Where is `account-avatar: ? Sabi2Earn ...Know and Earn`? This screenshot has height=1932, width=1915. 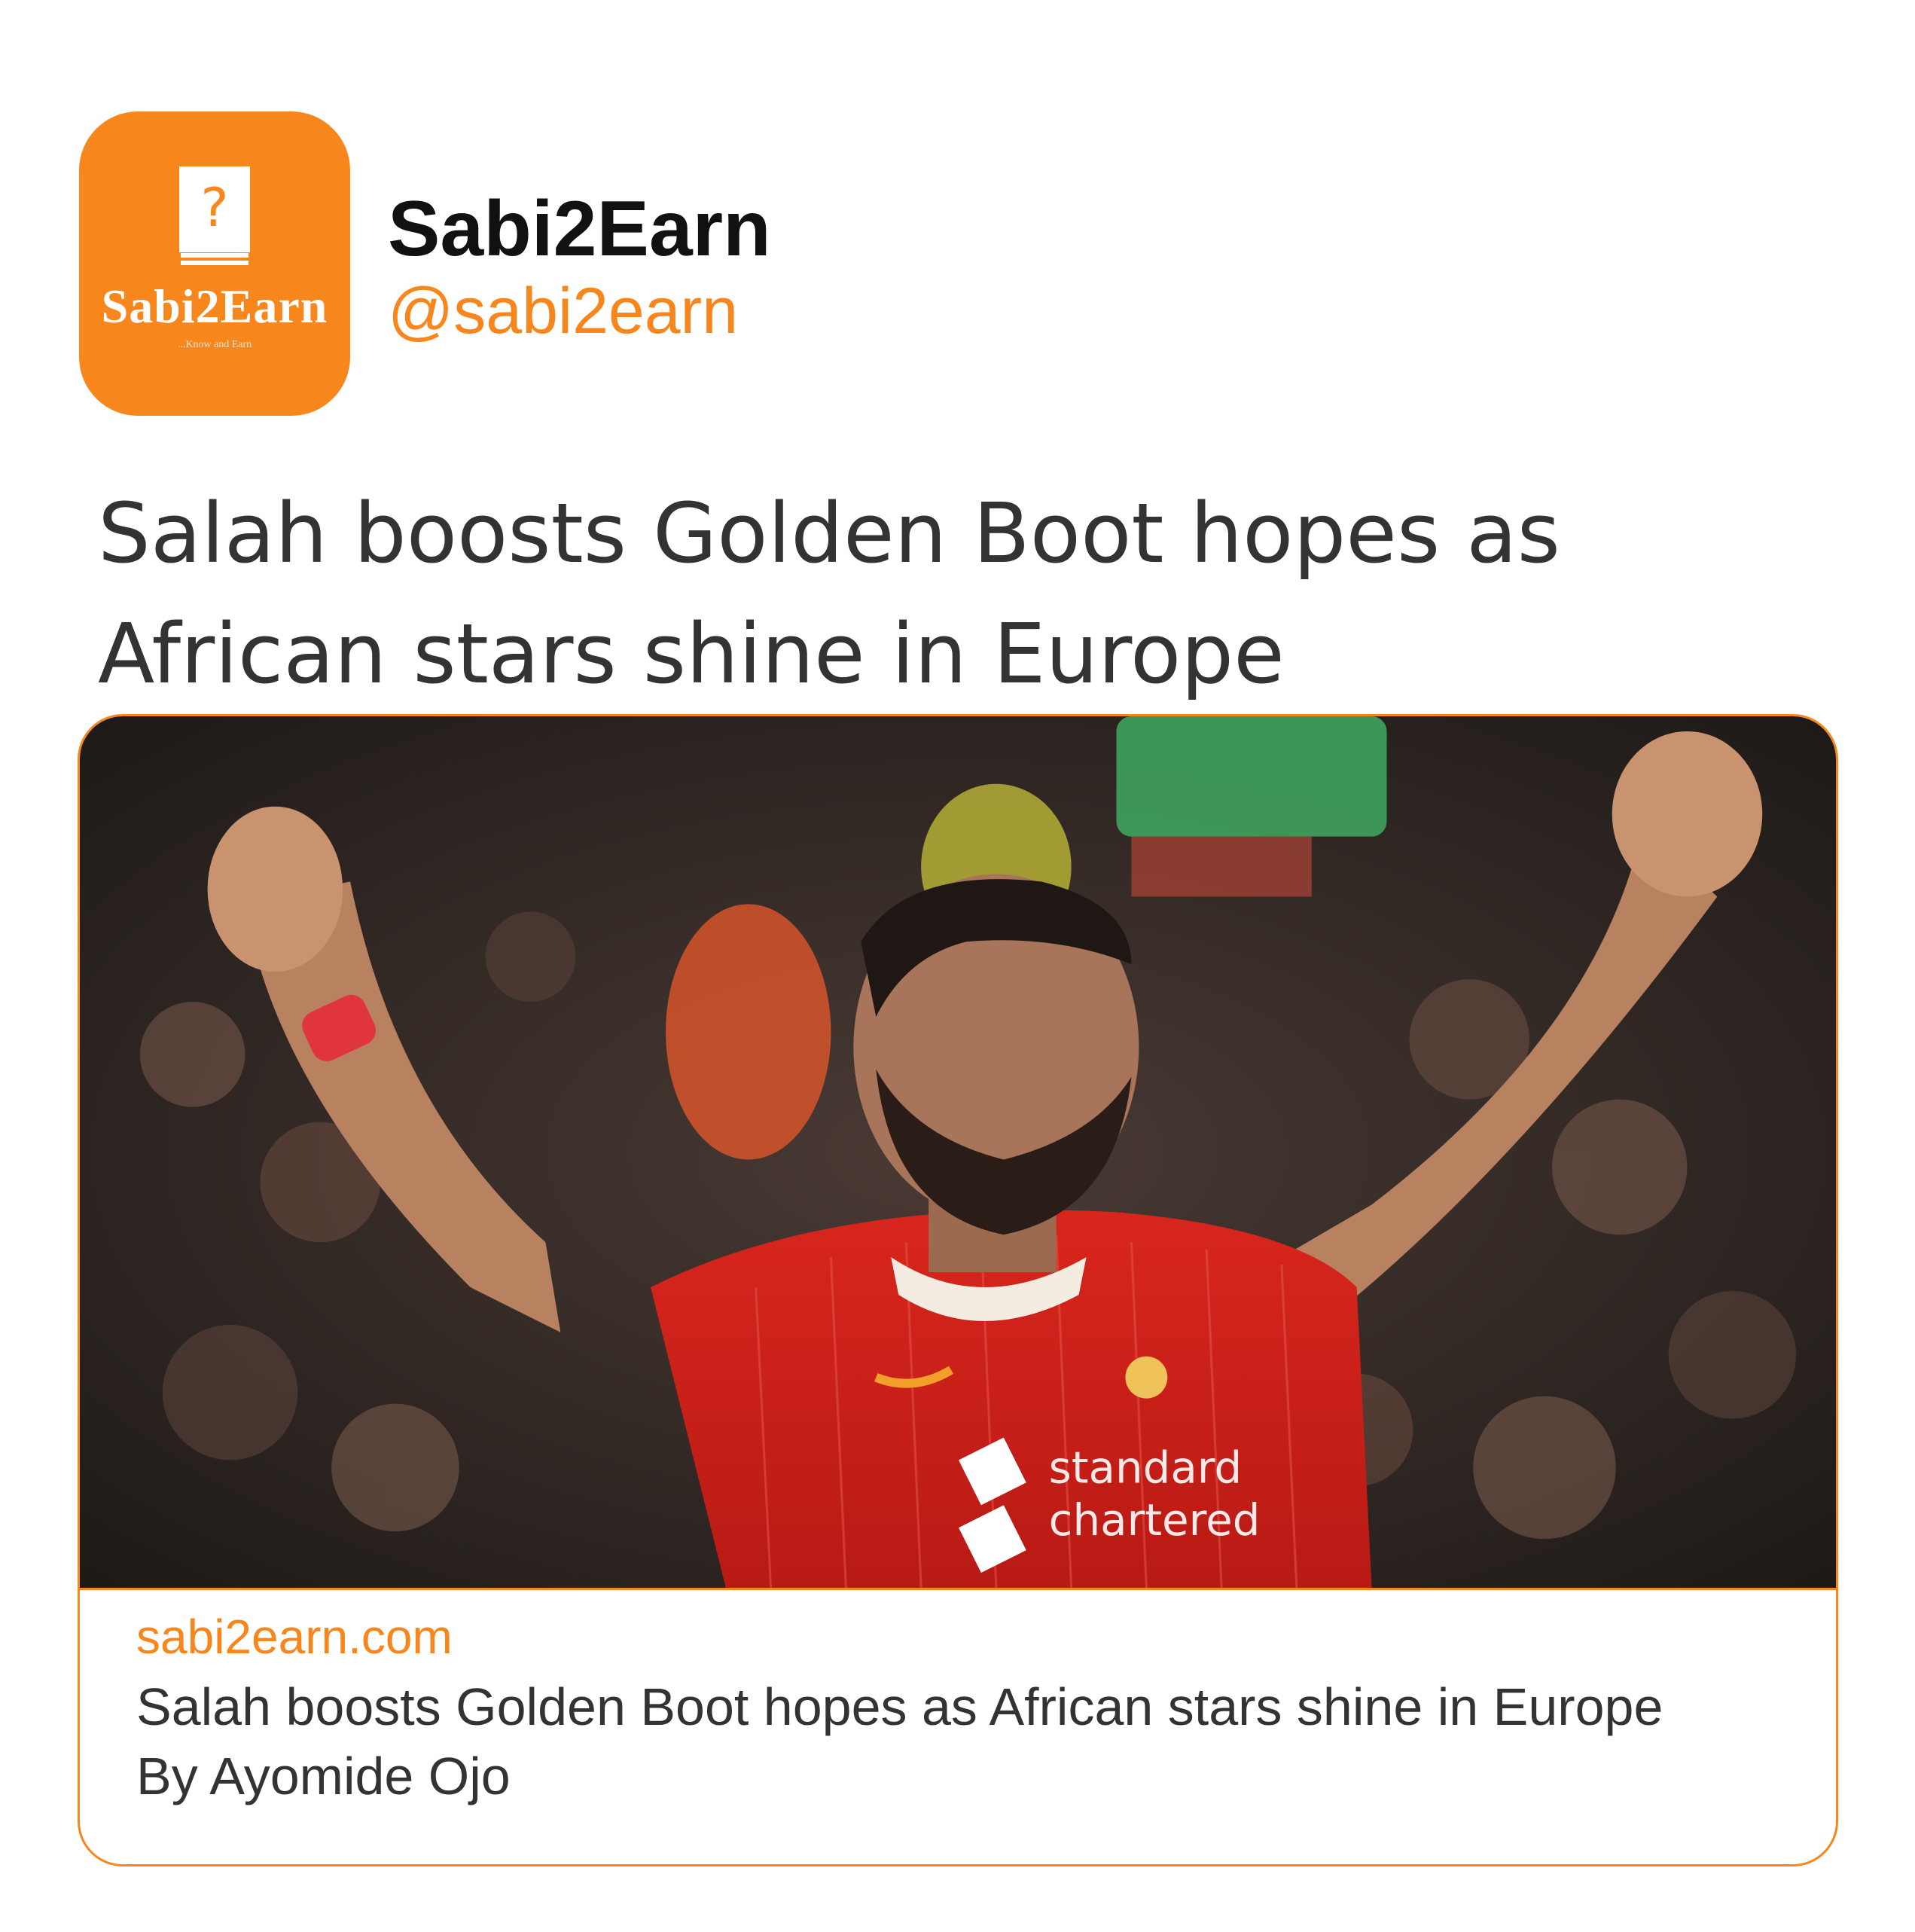 account-avatar: ? Sabi2Earn ...Know and Earn is located at coordinates (214, 264).